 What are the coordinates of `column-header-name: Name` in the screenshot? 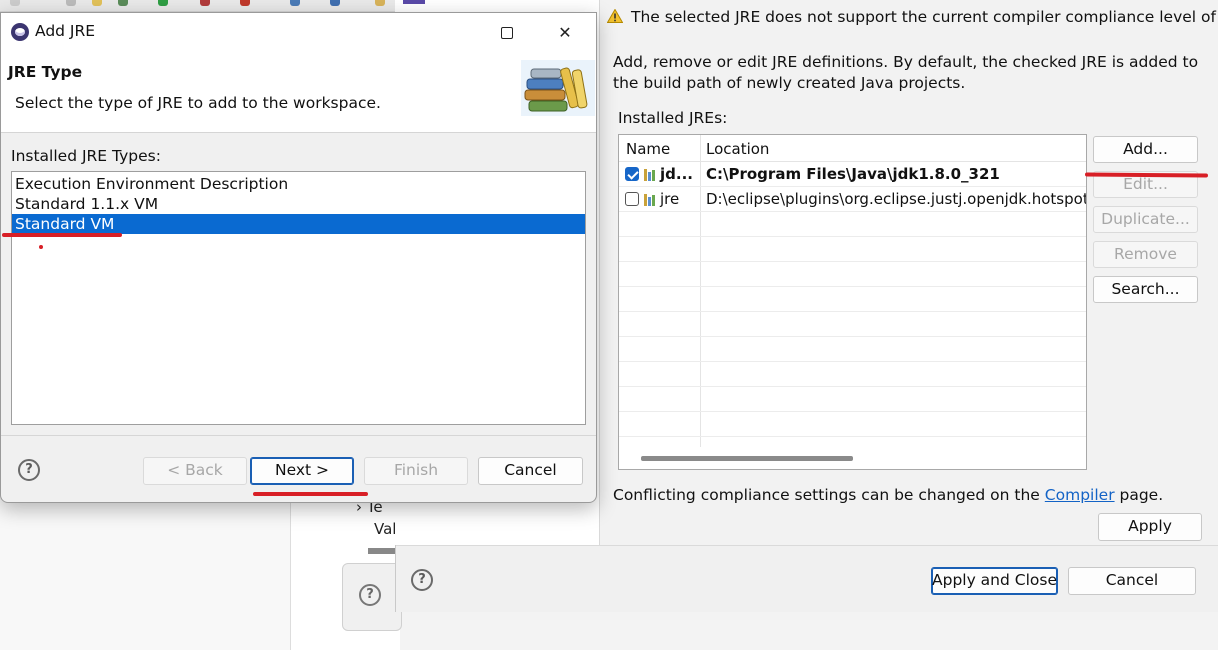 It's located at (648, 149).